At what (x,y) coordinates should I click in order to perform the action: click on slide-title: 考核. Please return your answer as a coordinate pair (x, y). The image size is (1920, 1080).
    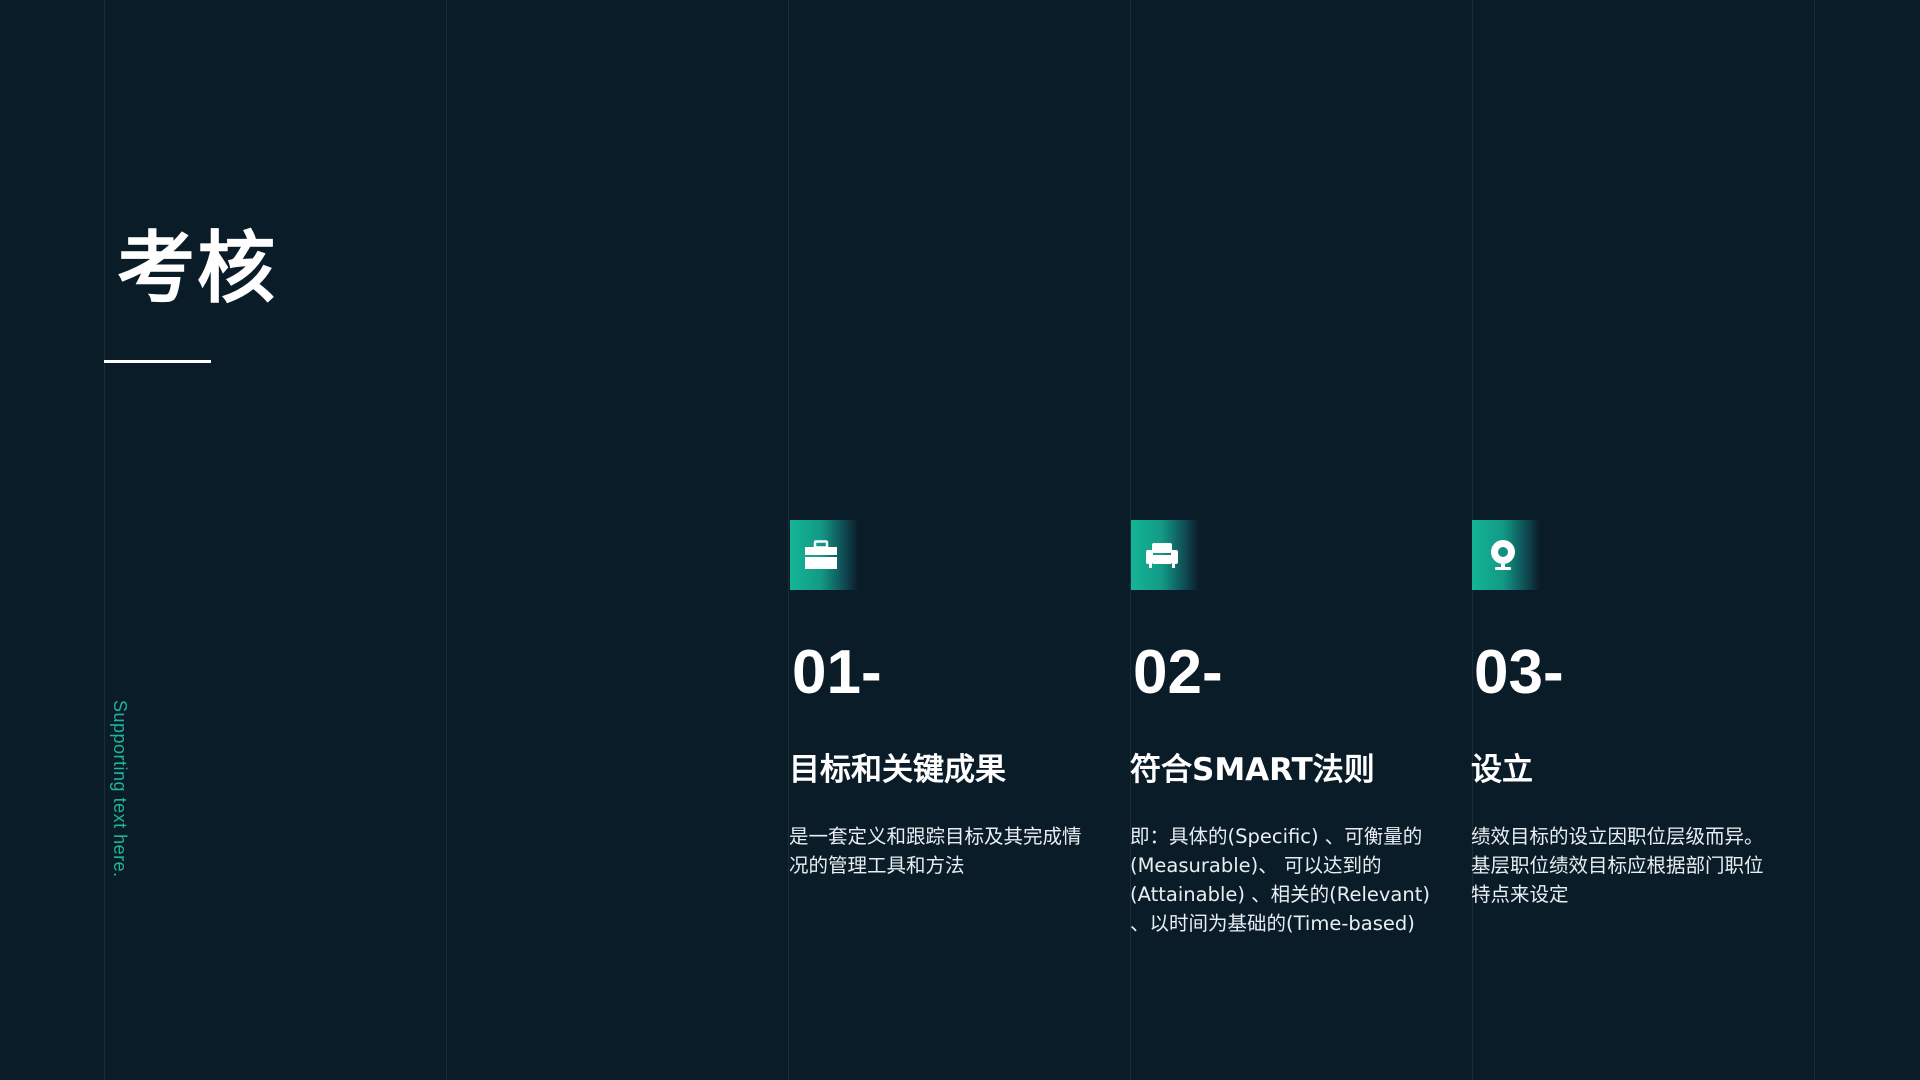
    Looking at the image, I should click on (197, 269).